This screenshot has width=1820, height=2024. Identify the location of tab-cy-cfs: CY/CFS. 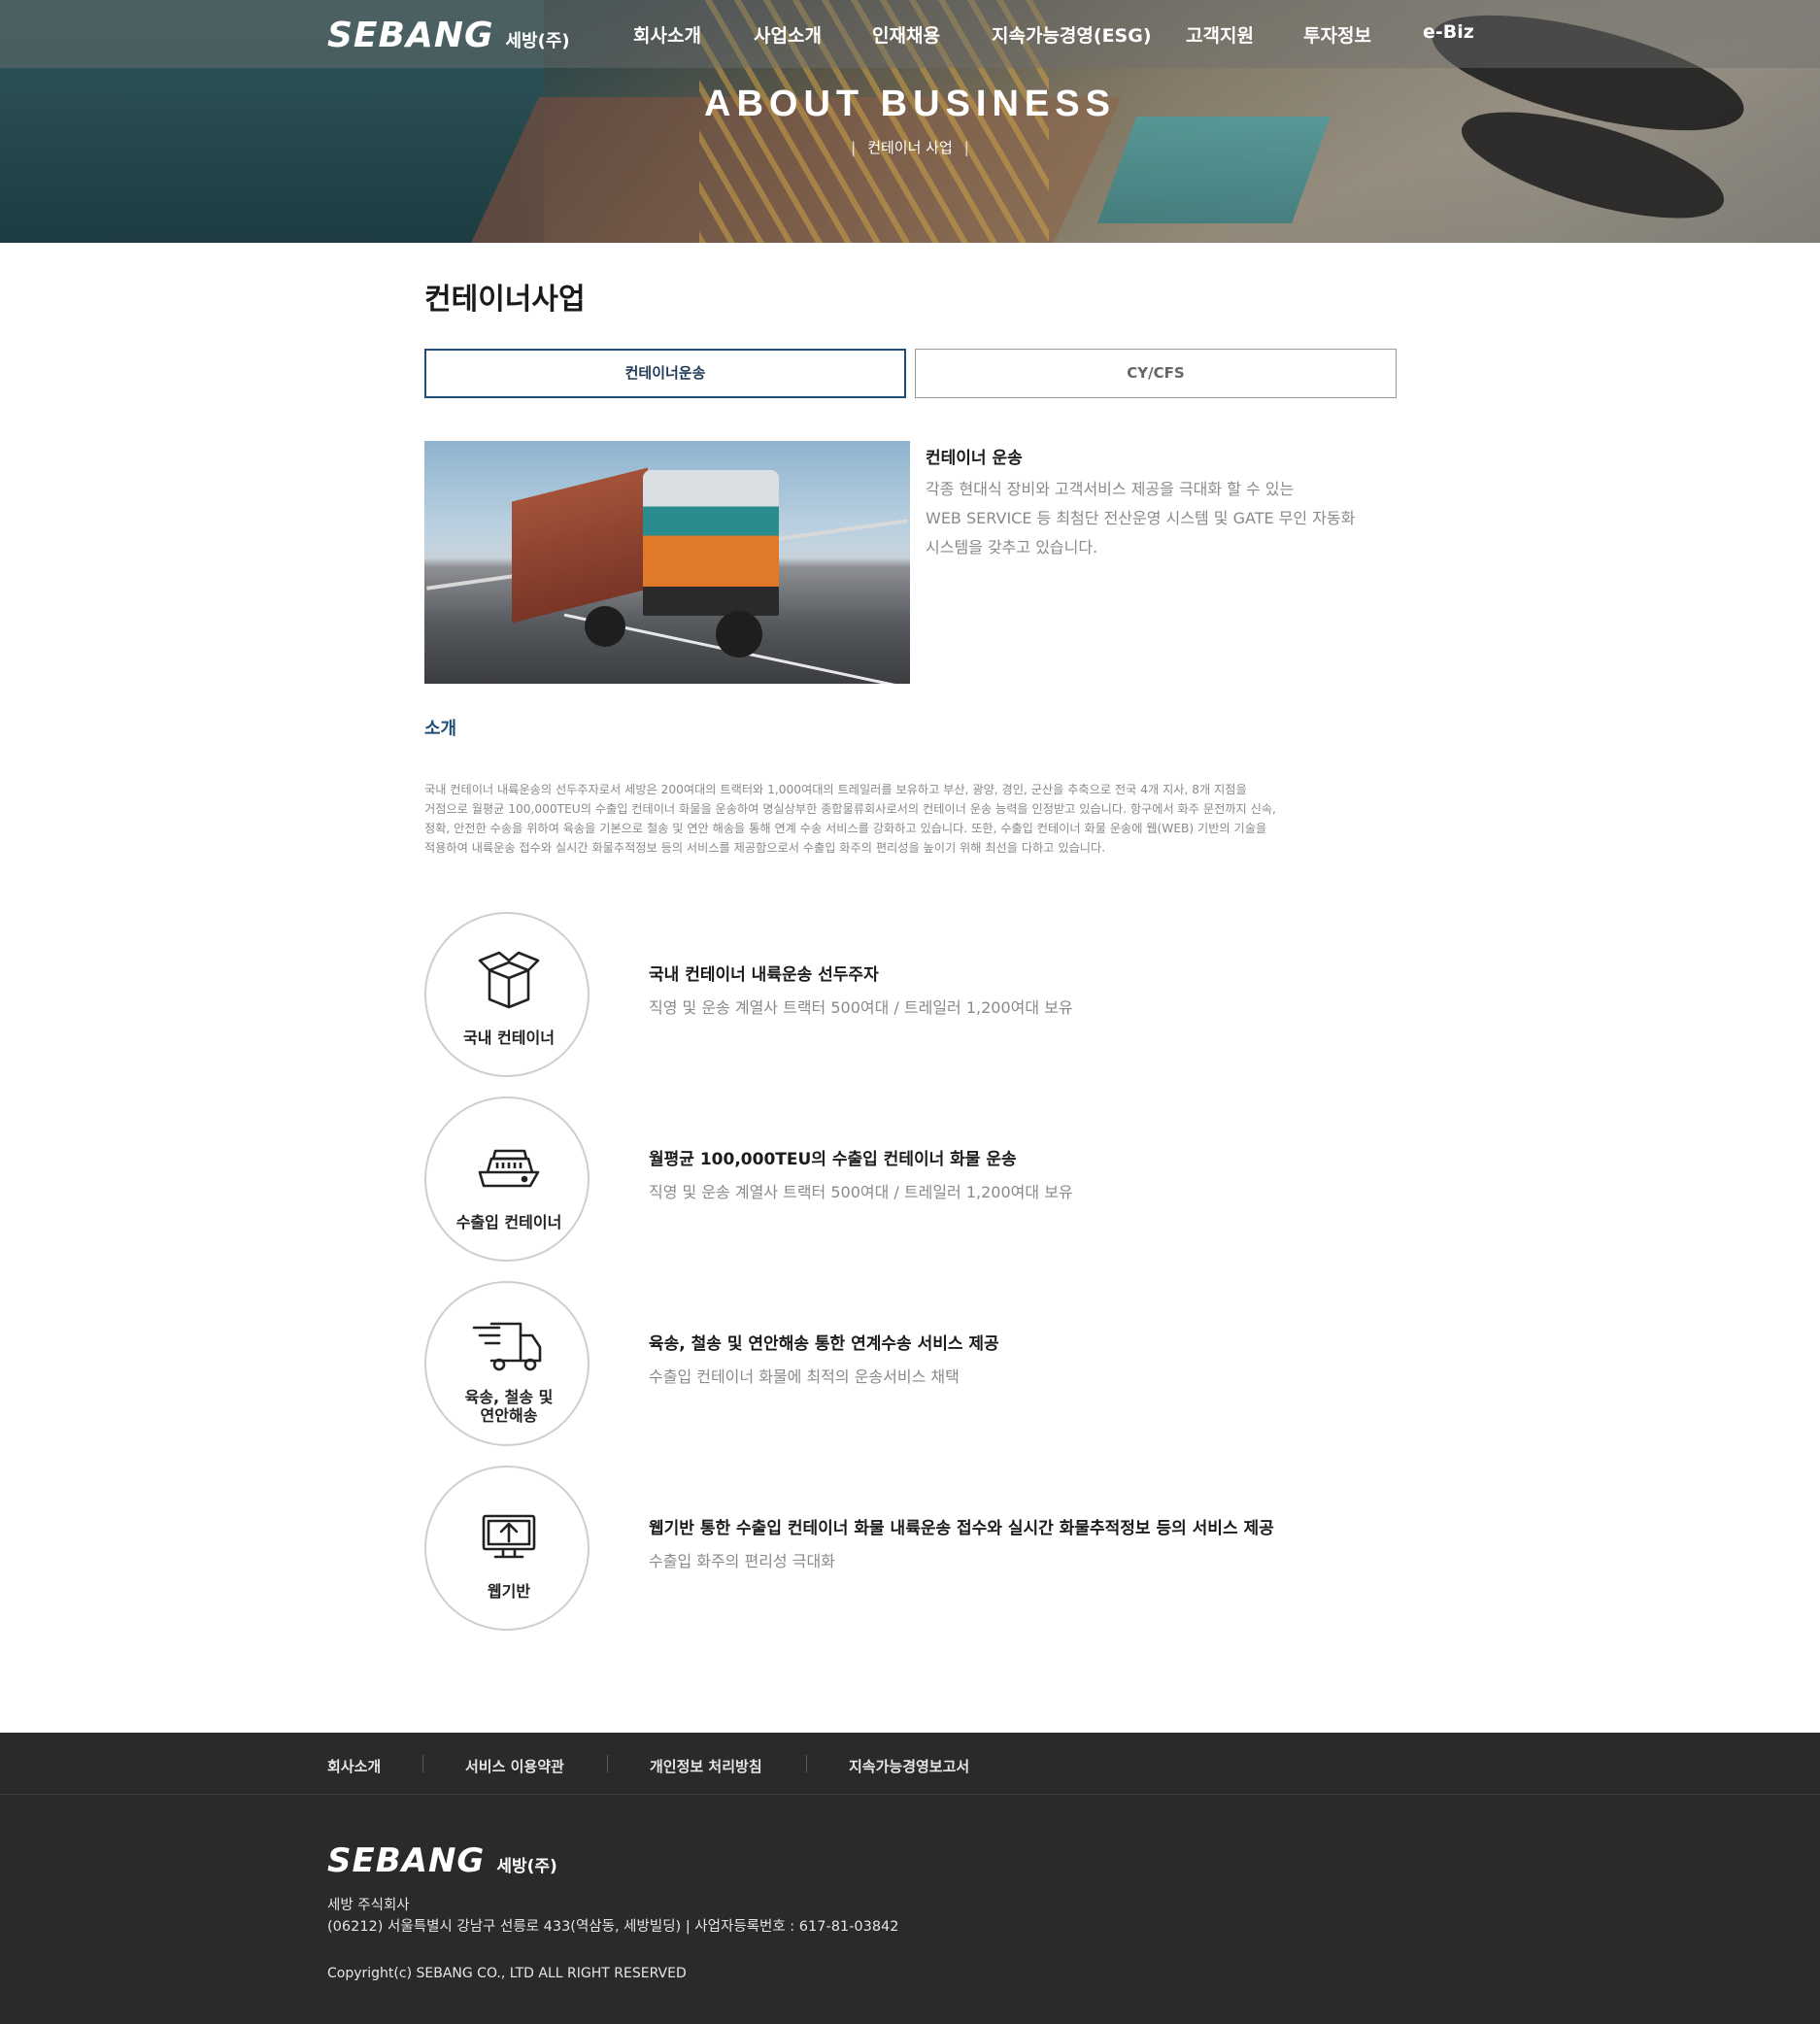
(1156, 373).